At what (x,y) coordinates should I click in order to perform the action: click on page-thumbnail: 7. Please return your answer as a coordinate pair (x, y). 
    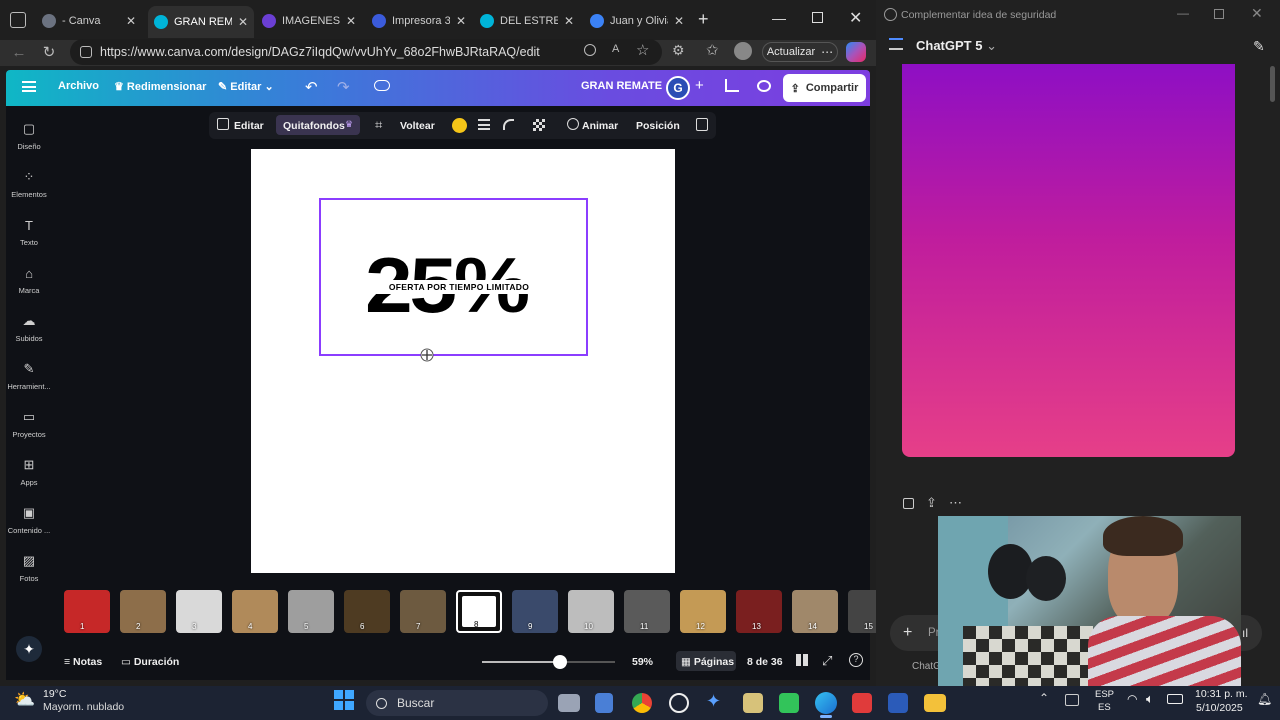
    Looking at the image, I should click on (423, 611).